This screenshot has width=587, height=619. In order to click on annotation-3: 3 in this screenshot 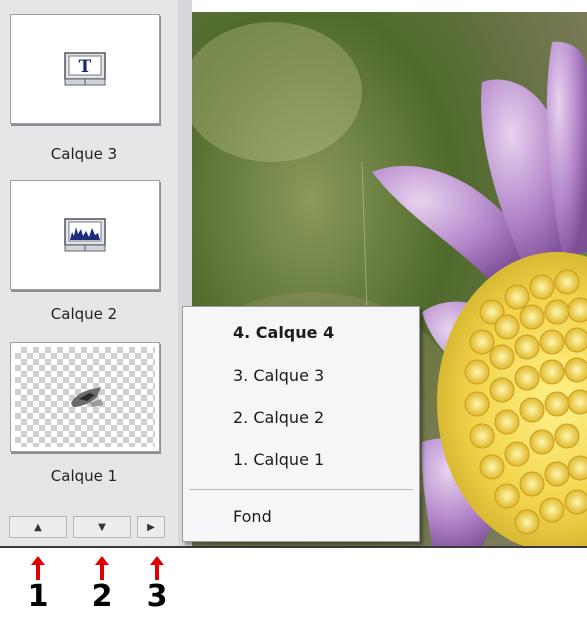, I will do `click(157, 584)`.